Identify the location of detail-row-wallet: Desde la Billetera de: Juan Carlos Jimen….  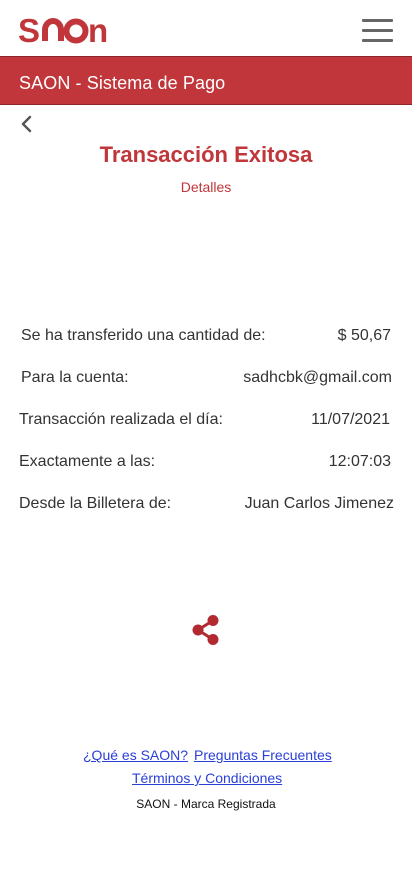
(206, 507).